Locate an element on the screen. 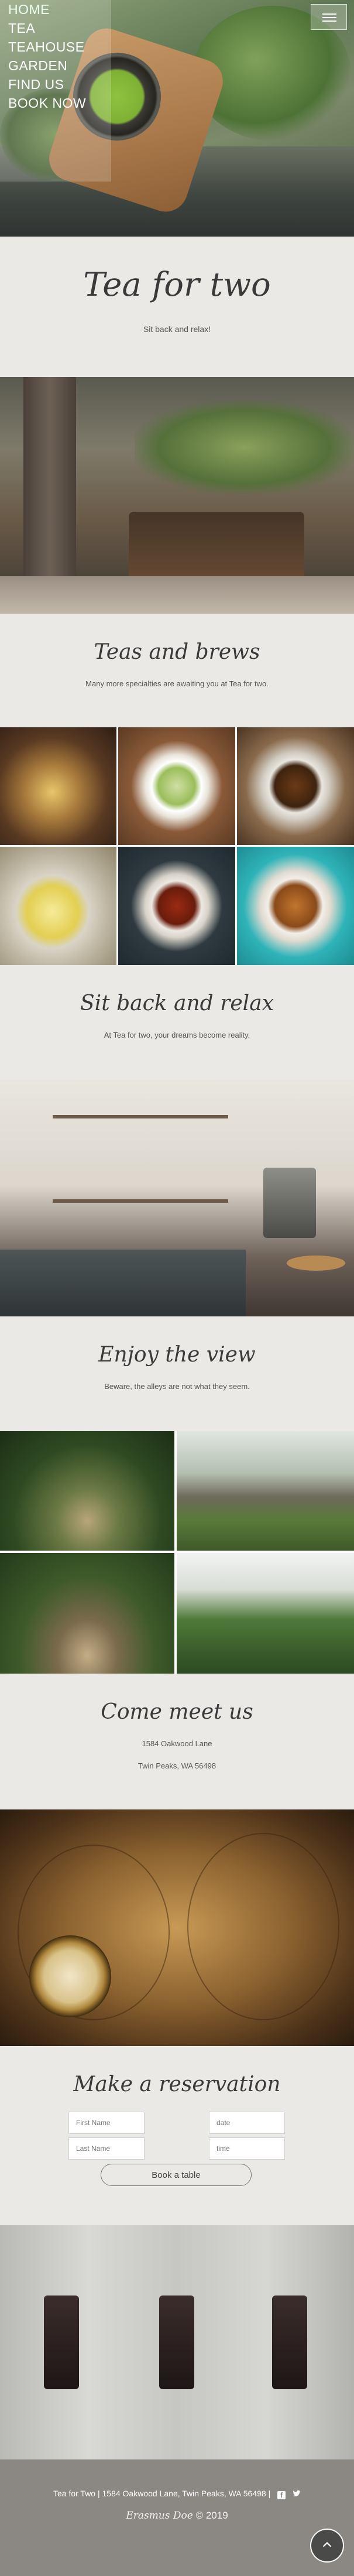 Image resolution: width=354 pixels, height=2576 pixels. garden-gallery is located at coordinates (177, 1553).